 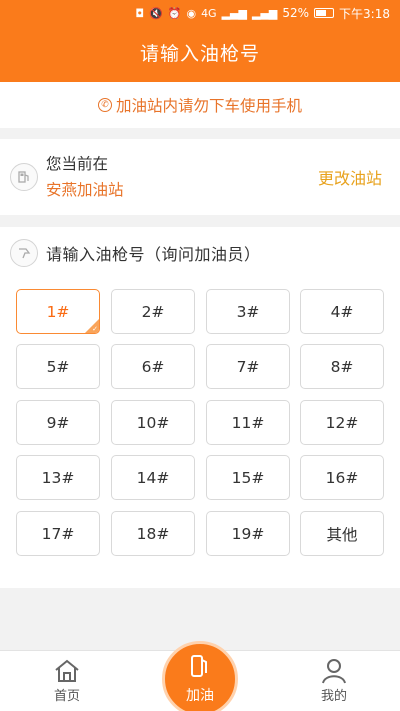 I want to click on page-title: 请输入油枪号, so click(x=199, y=54).